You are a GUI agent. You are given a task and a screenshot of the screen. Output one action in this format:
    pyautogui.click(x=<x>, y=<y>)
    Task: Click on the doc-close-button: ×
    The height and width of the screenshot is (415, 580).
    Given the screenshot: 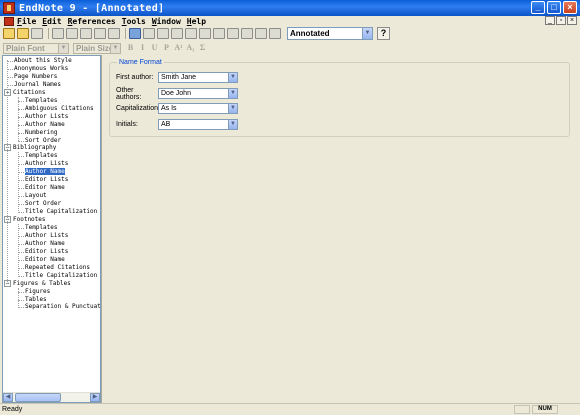 What is the action you would take?
    pyautogui.click(x=572, y=20)
    